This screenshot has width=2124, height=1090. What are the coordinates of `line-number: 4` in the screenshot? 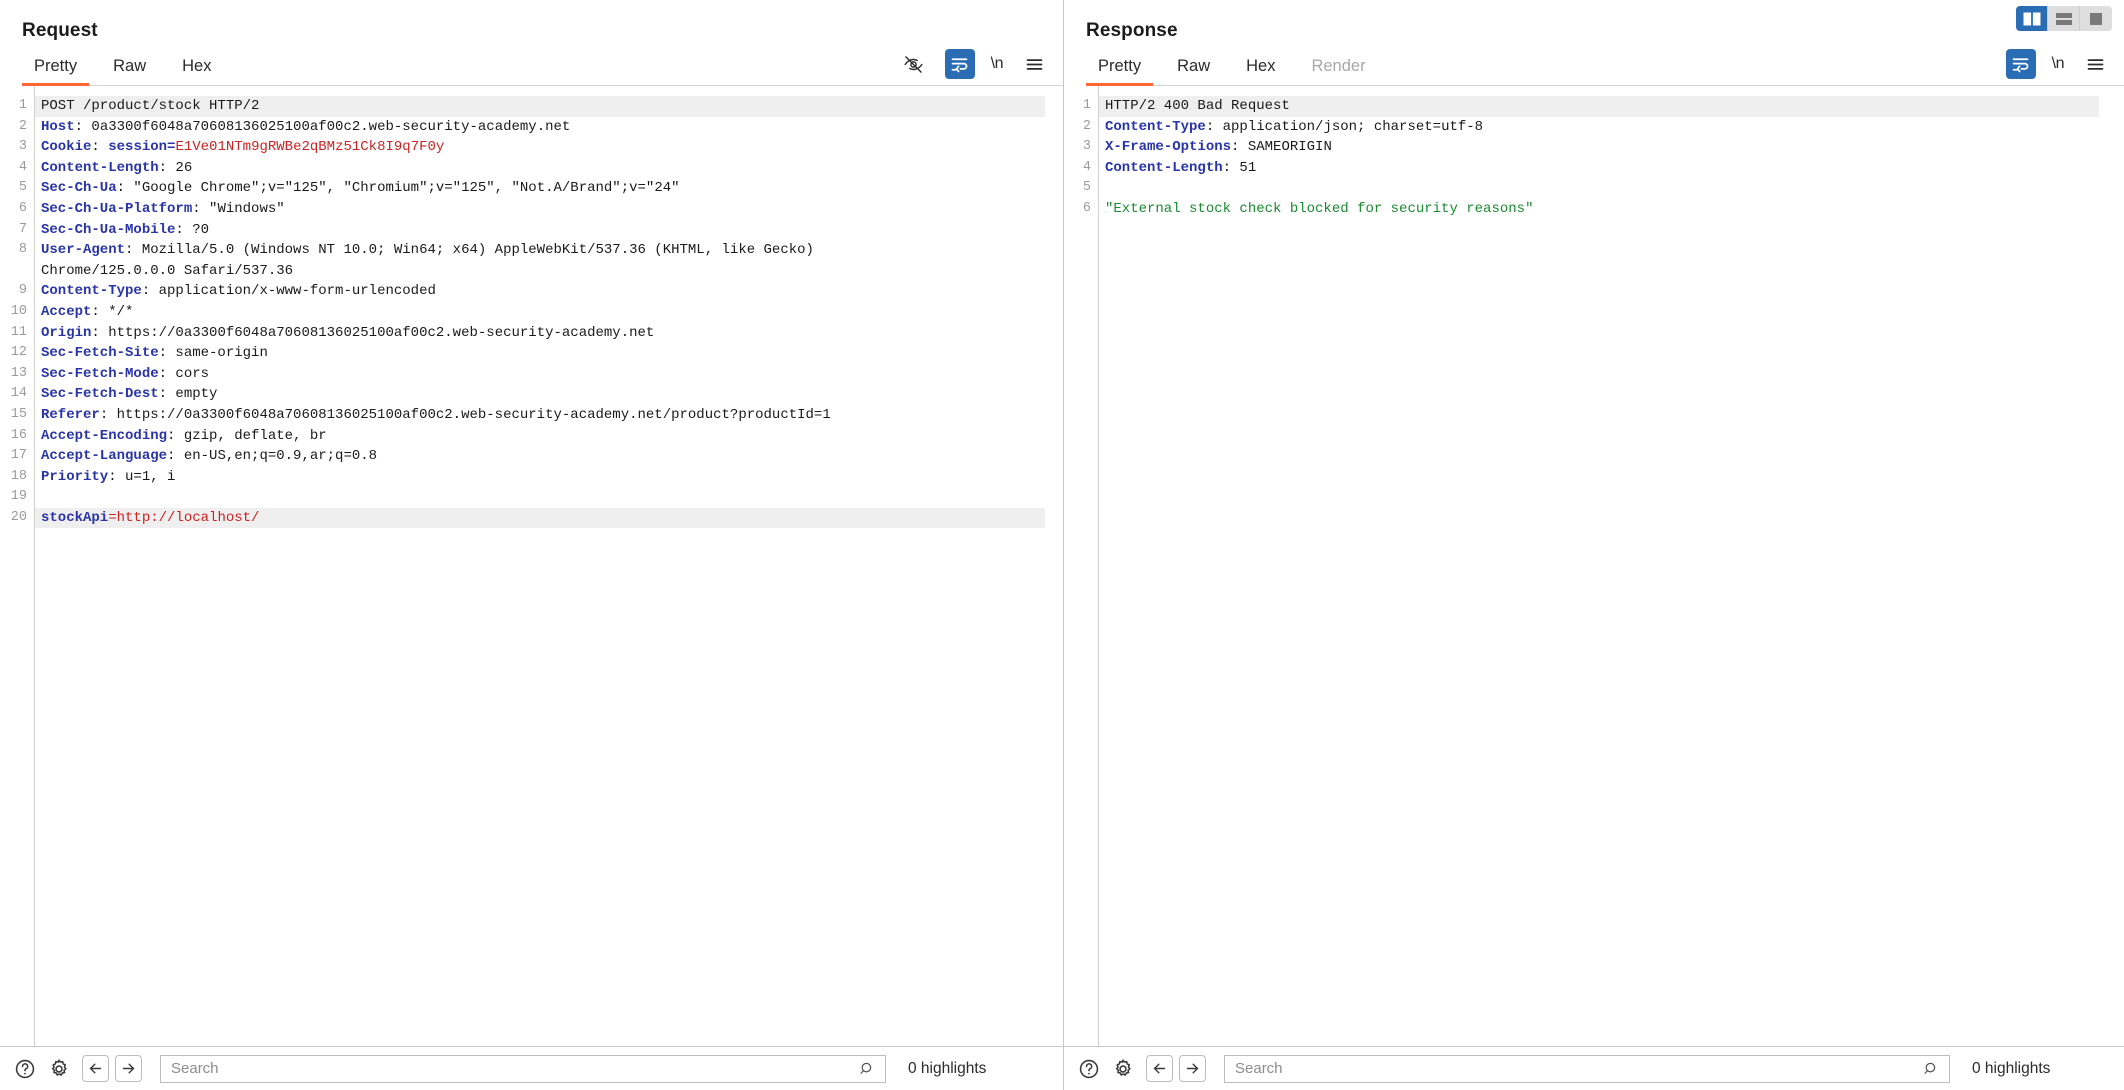 It's located at (22, 167).